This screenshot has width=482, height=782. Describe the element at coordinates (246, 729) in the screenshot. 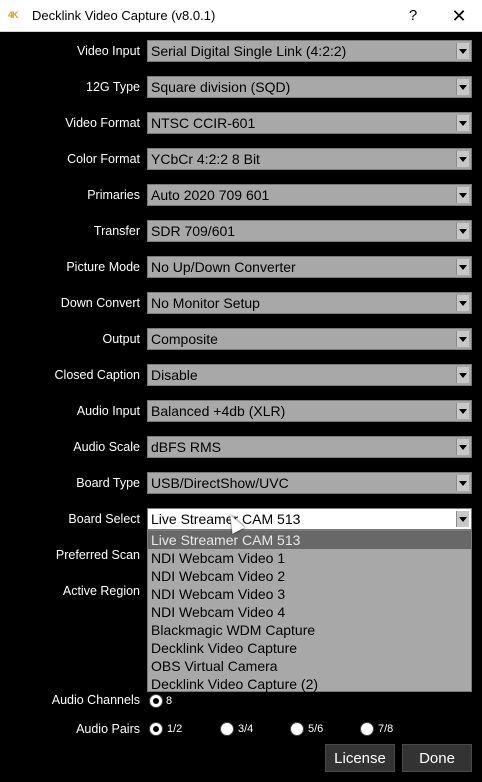

I see `audio-pairs-option-label: 3/4` at that location.